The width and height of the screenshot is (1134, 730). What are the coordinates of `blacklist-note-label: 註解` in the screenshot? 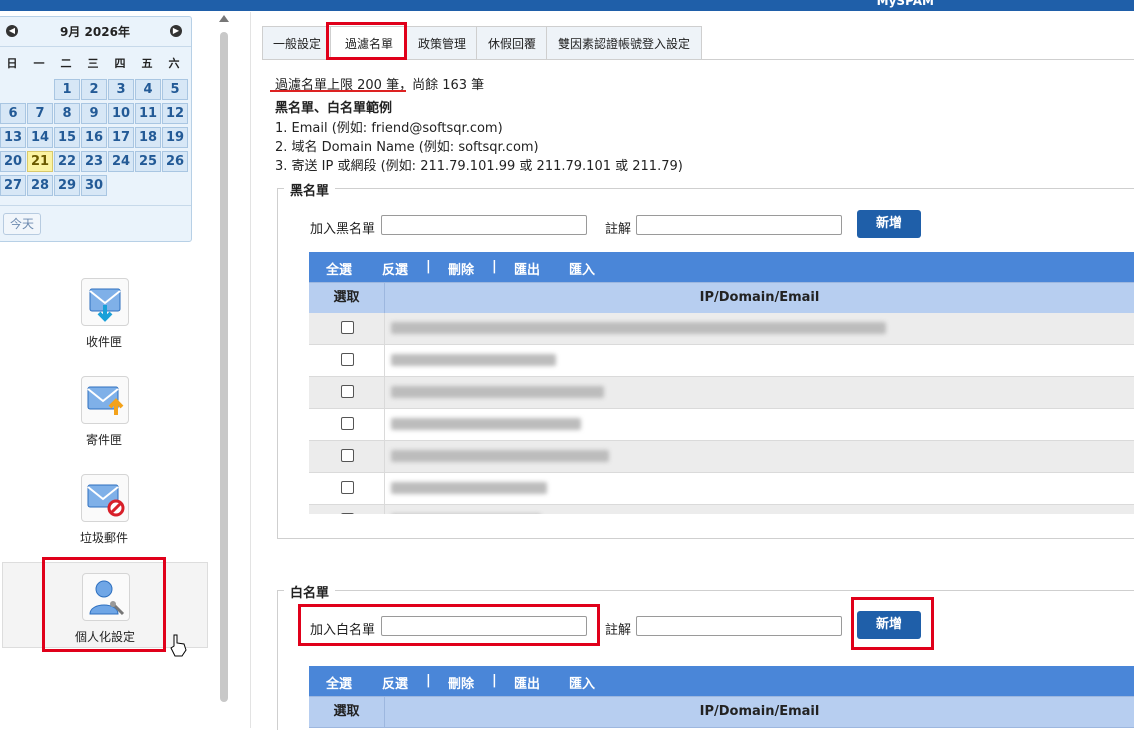 It's located at (618, 229).